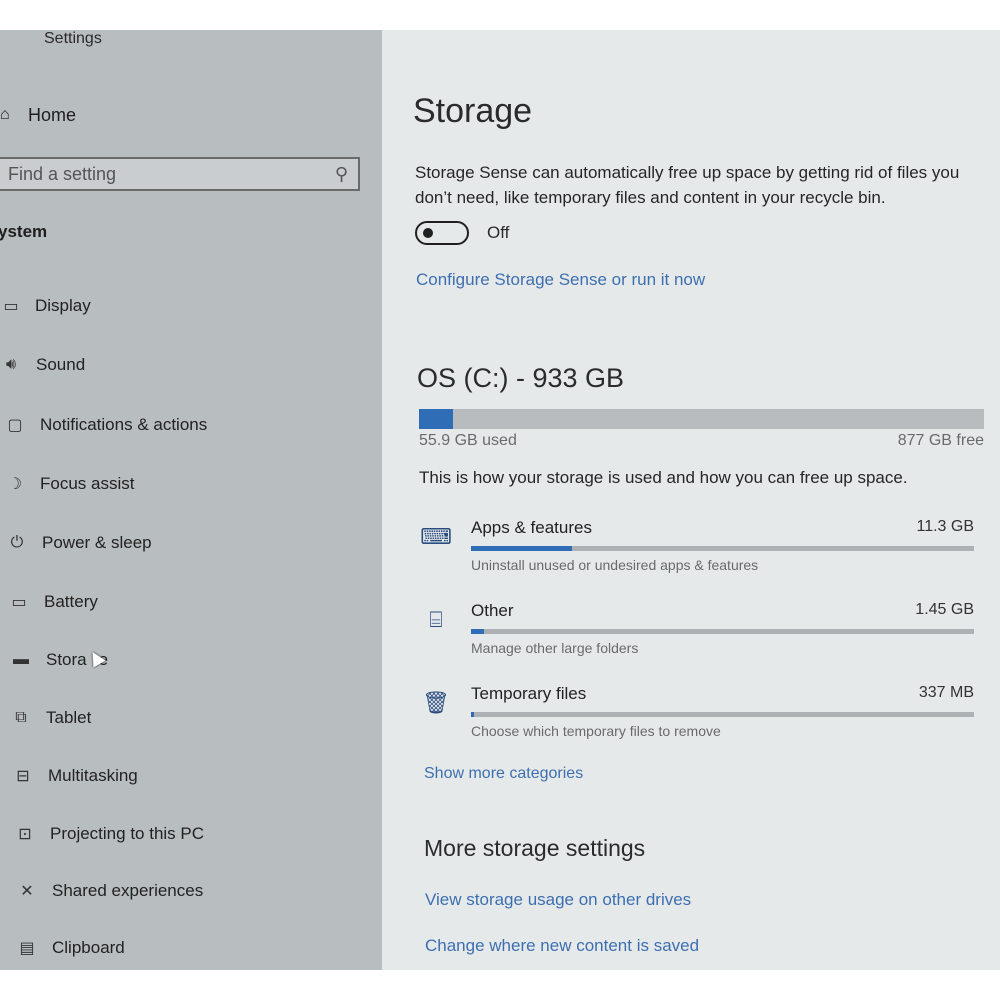 This screenshot has height=1000, width=1000. What do you see at coordinates (535, 848) in the screenshot?
I see `more-storage-settings-heading: More storage settings` at bounding box center [535, 848].